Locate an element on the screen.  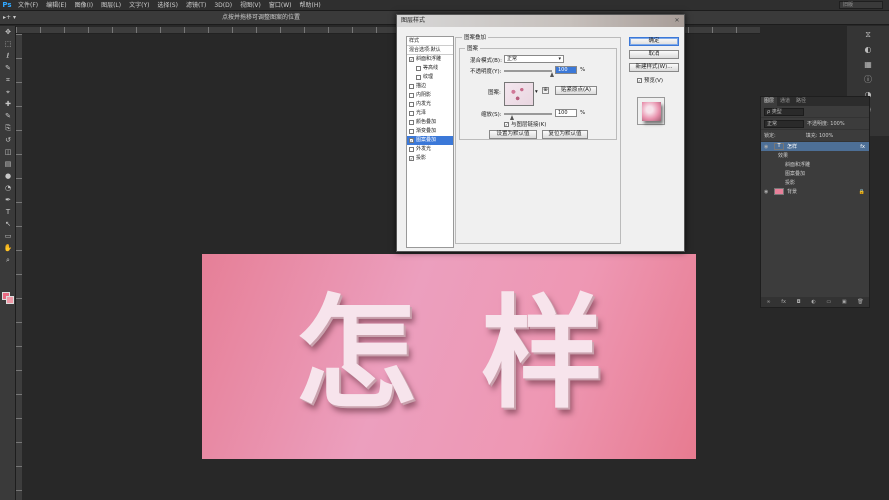
link-with-layer-checkbox: ✓ 与图层链接(K) is located at coordinates (525, 124).